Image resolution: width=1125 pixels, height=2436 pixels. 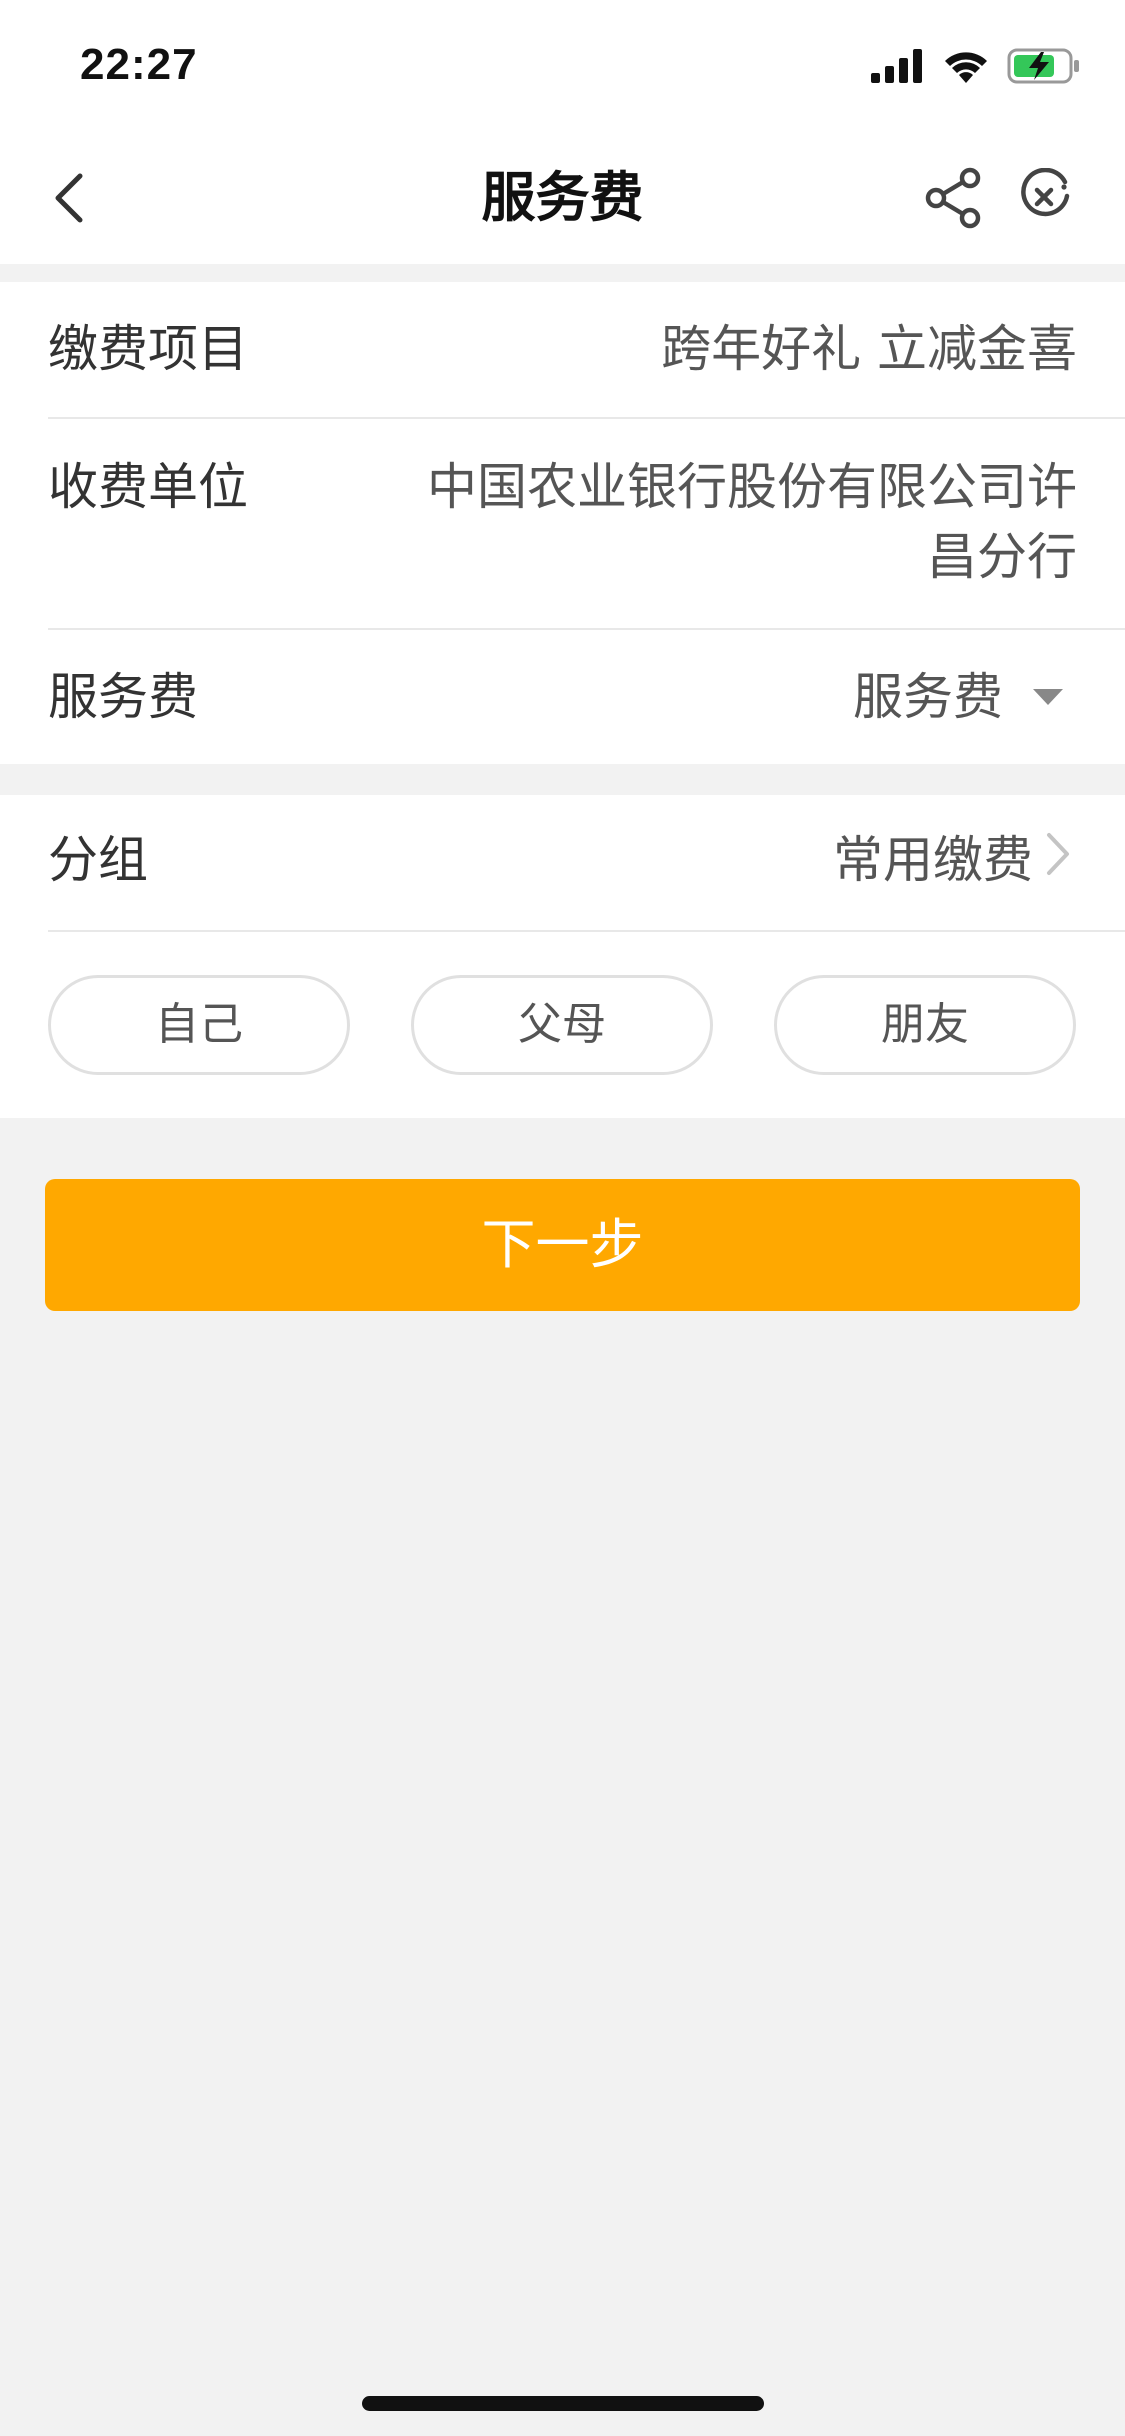 I want to click on group-value-text: 常用缴费, so click(x=933, y=860).